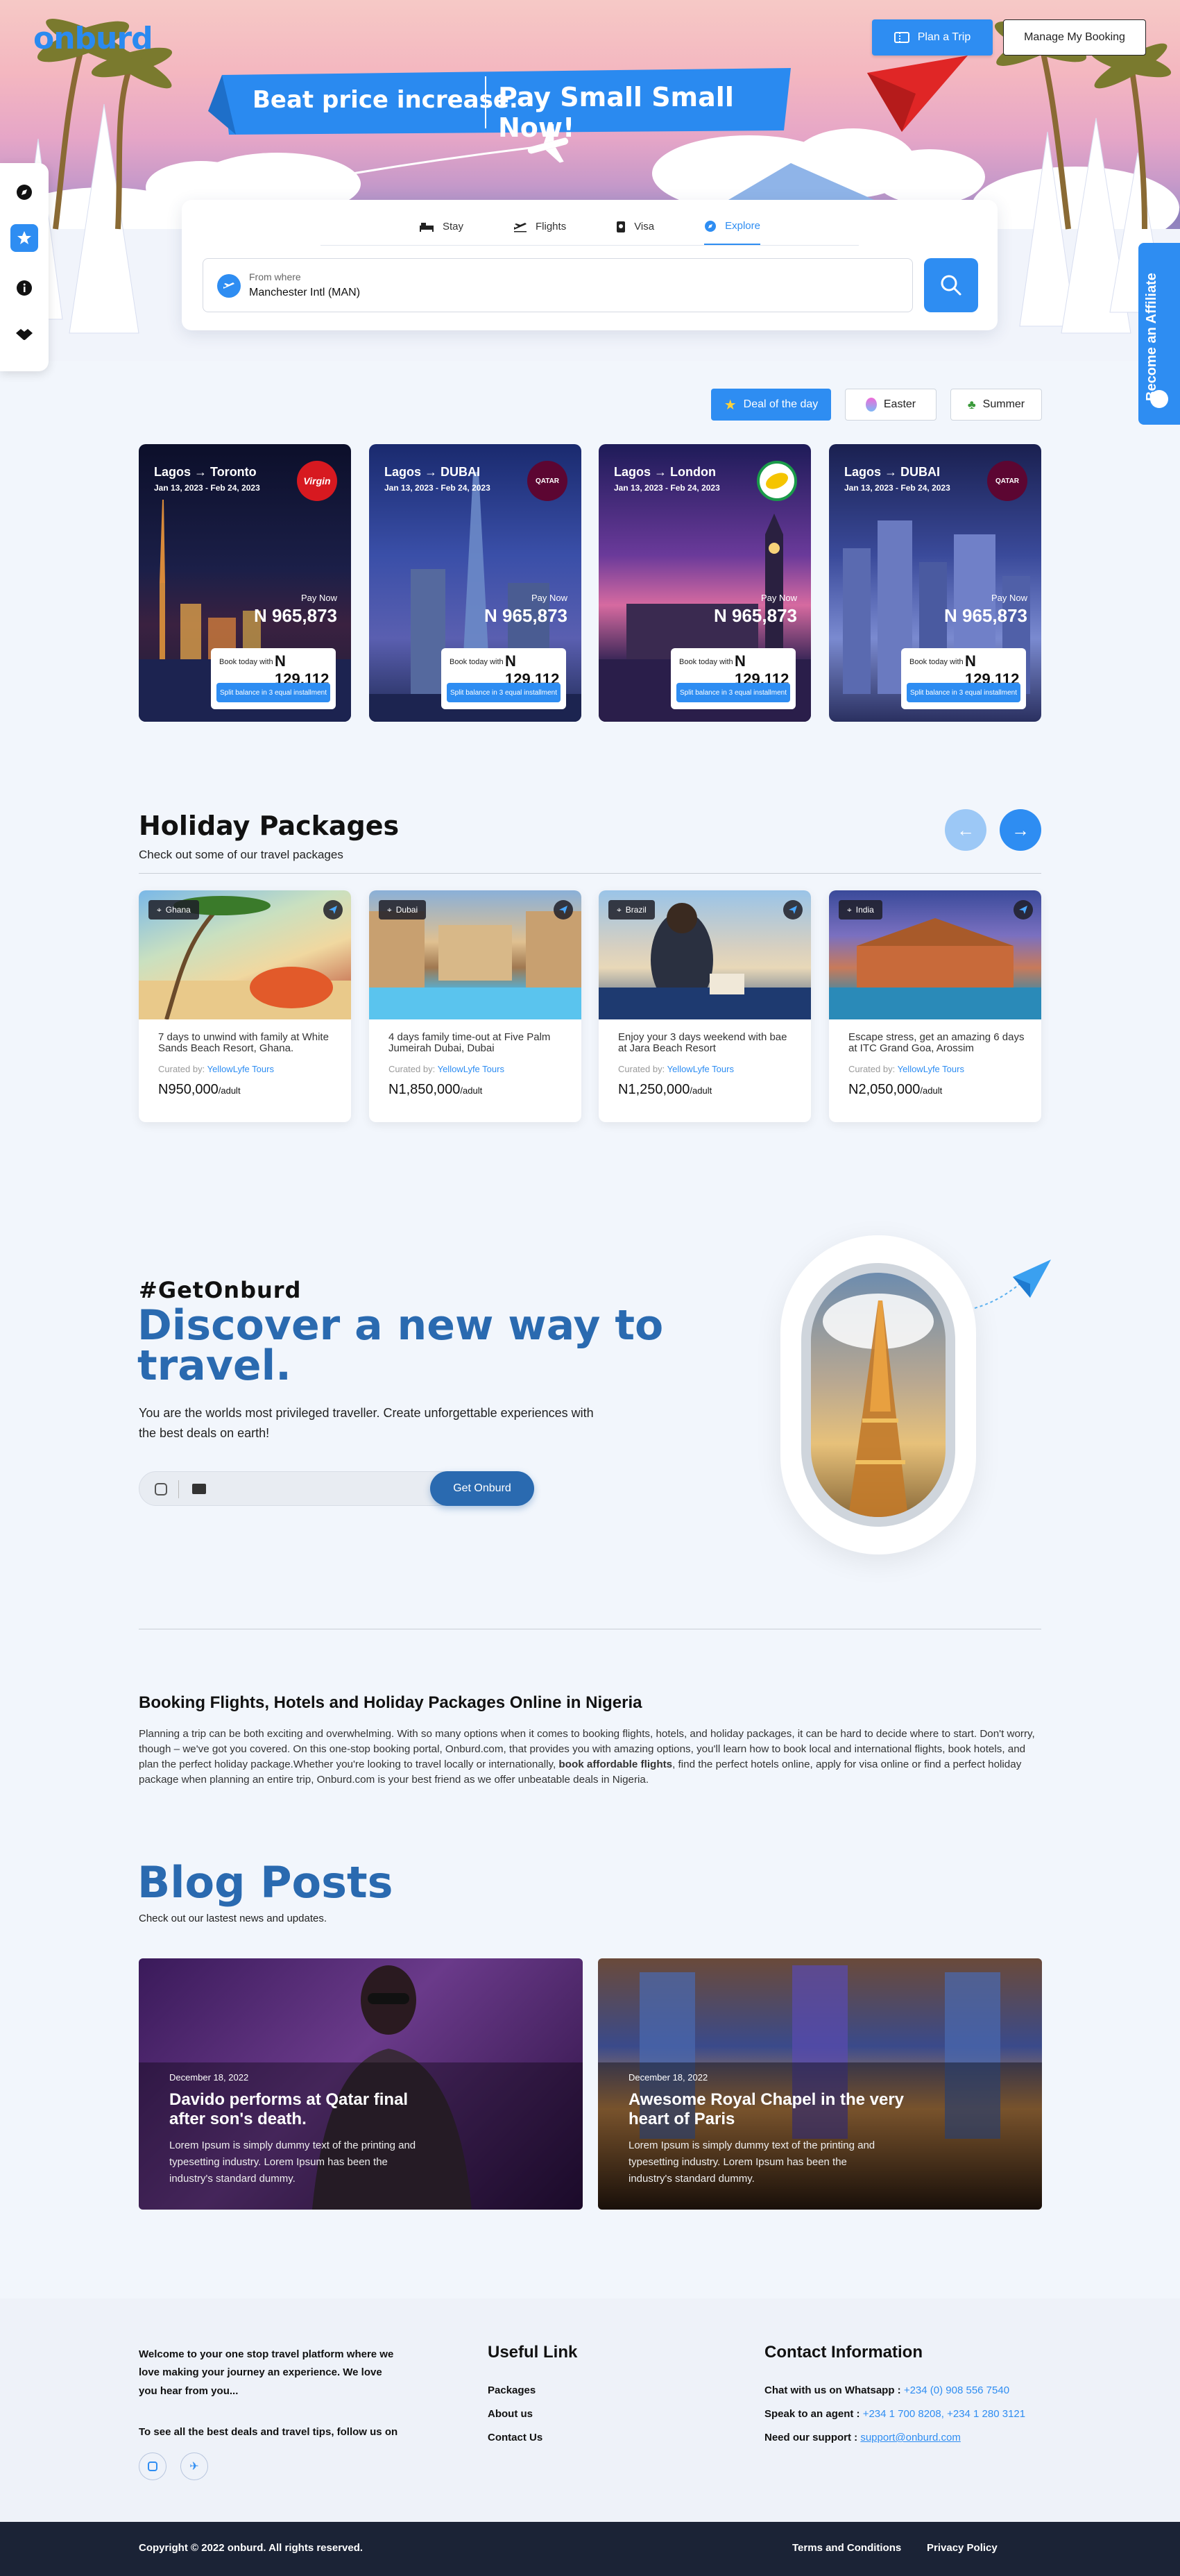 Image resolution: width=1180 pixels, height=2576 pixels. Describe the element at coordinates (589, 231) in the screenshot. I see `search-tabs: Stay Flights Visa Explore` at that location.